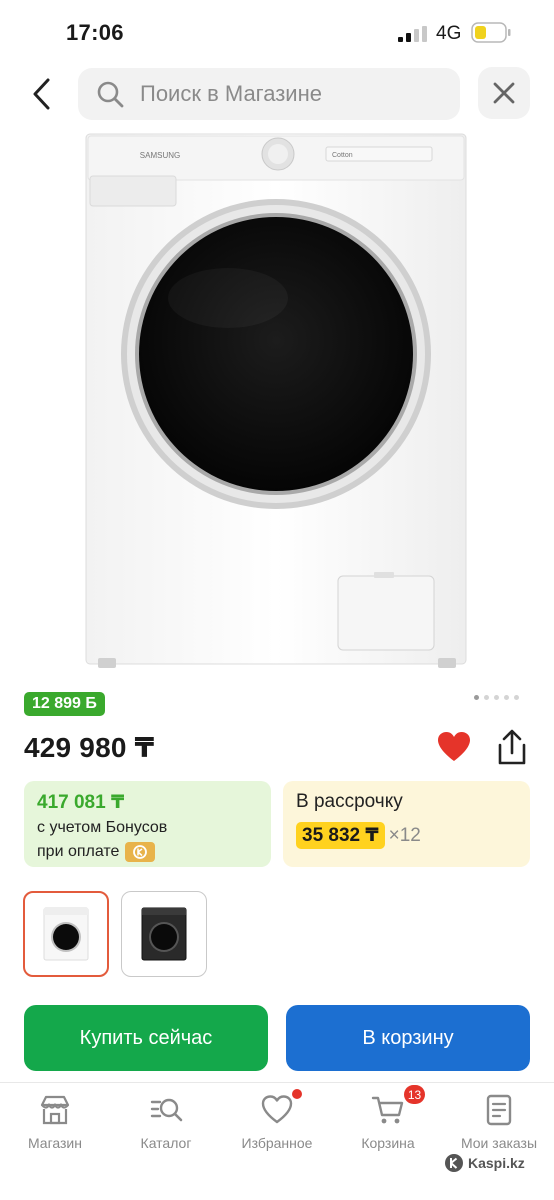 This screenshot has height=1200, width=554. What do you see at coordinates (387, 1110) in the screenshot?
I see `cart-icon` at bounding box center [387, 1110].